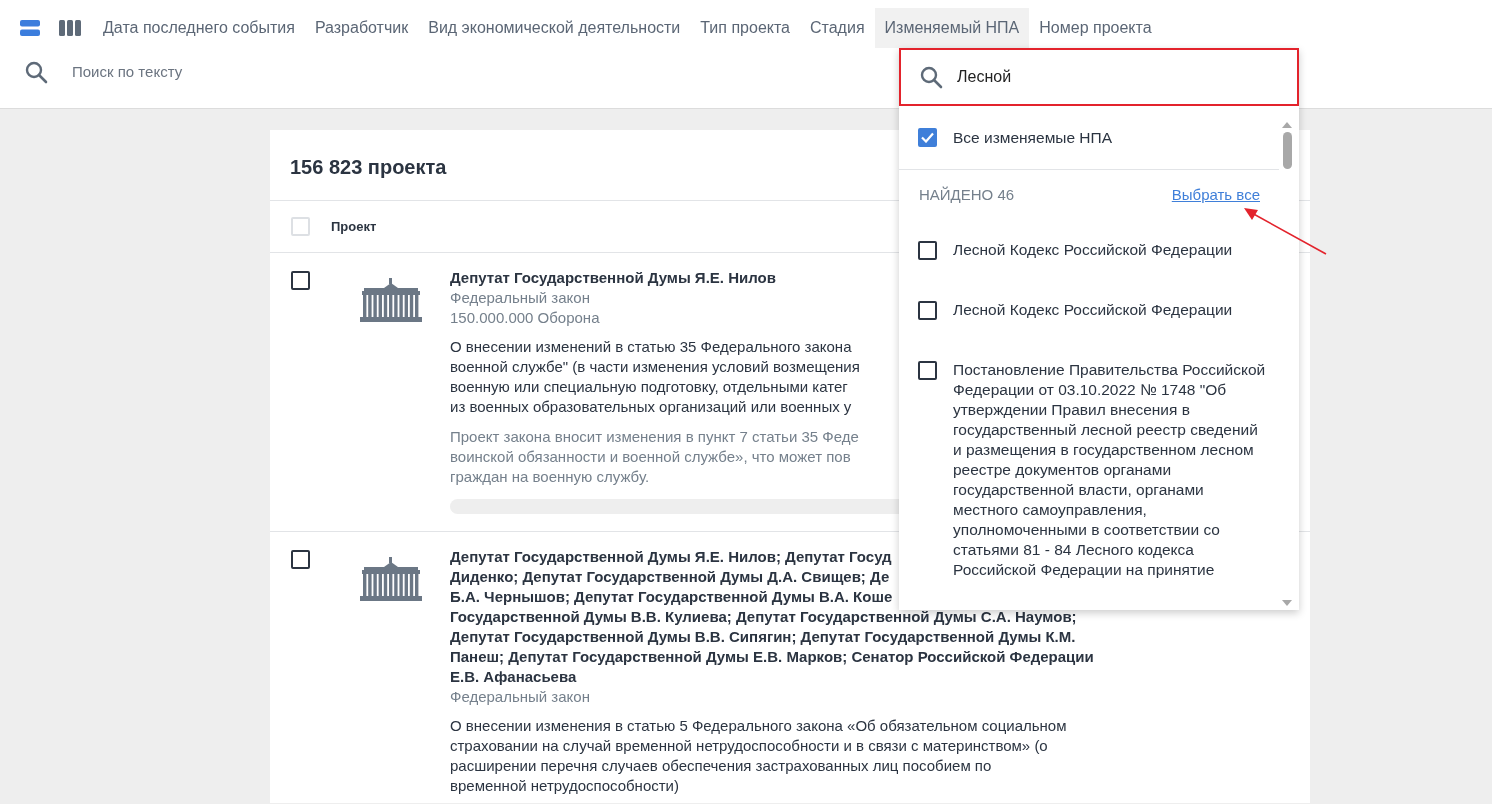  Describe the element at coordinates (368, 167) in the screenshot. I see `results-count: 156 823 проекта` at that location.